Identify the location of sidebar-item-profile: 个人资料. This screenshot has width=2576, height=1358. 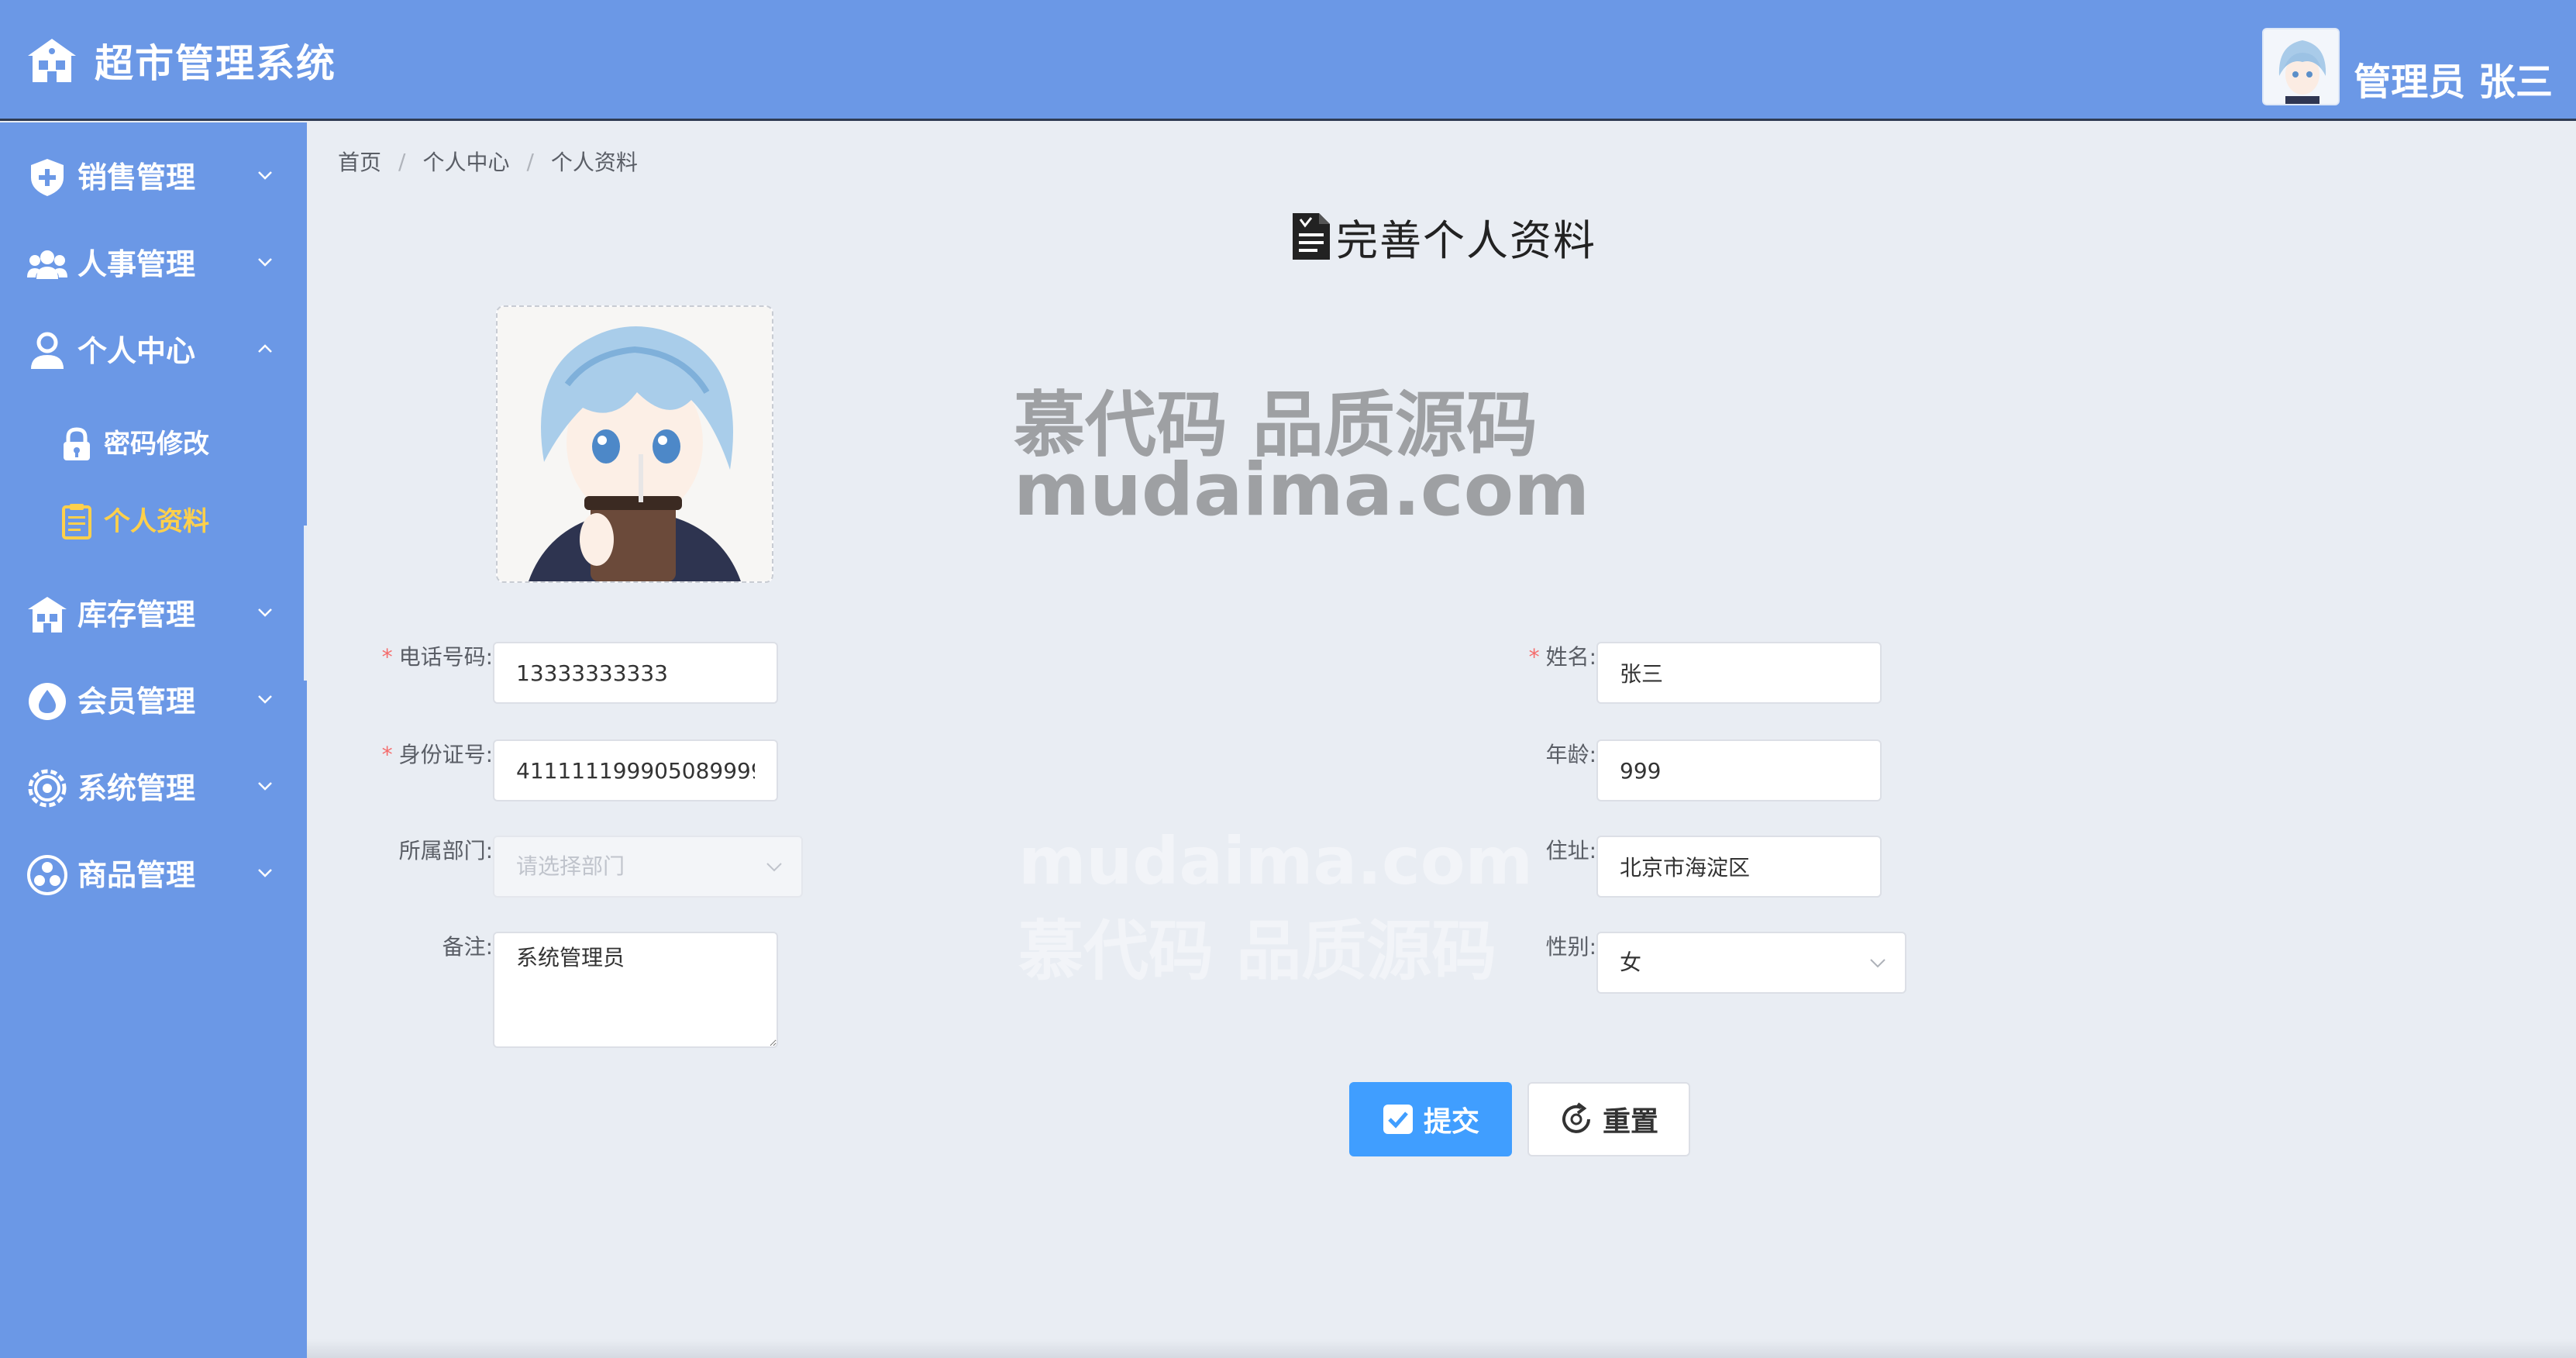
(153, 522).